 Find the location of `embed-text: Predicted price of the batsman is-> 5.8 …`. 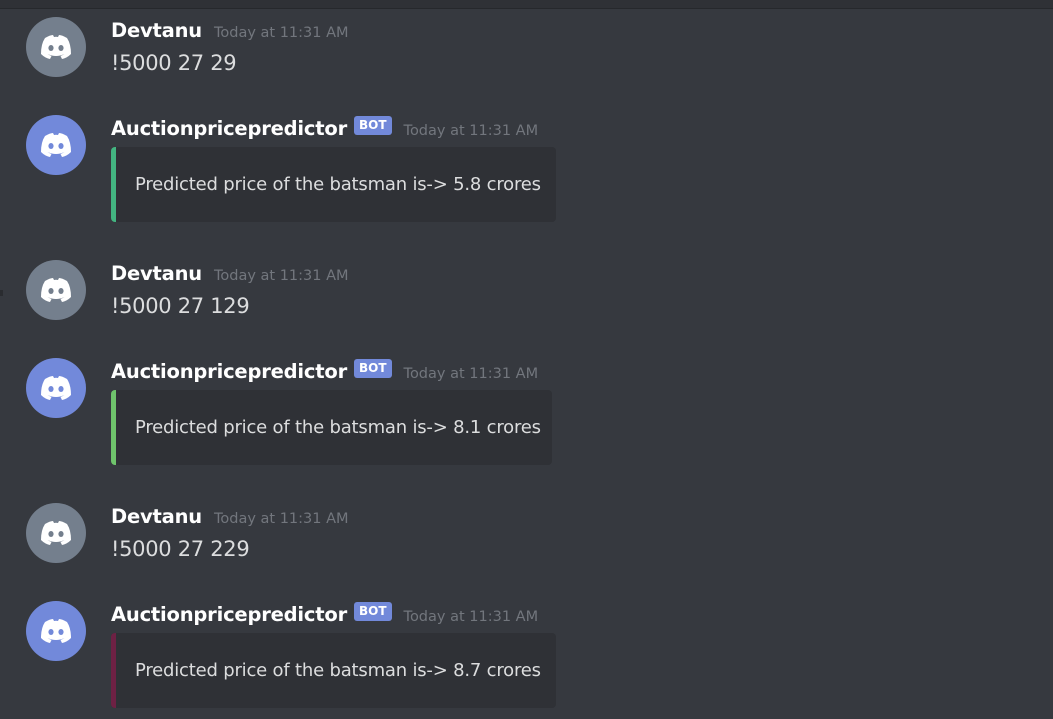

embed-text: Predicted price of the batsman is-> 5.8 … is located at coordinates (338, 184).